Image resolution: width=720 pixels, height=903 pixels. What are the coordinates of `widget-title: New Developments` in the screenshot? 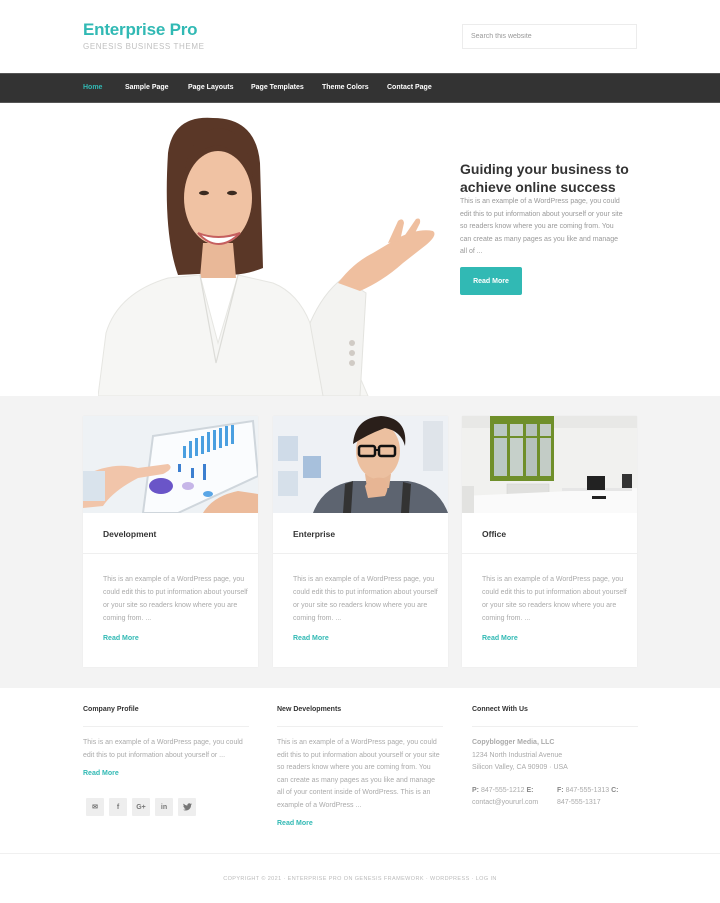 It's located at (309, 709).